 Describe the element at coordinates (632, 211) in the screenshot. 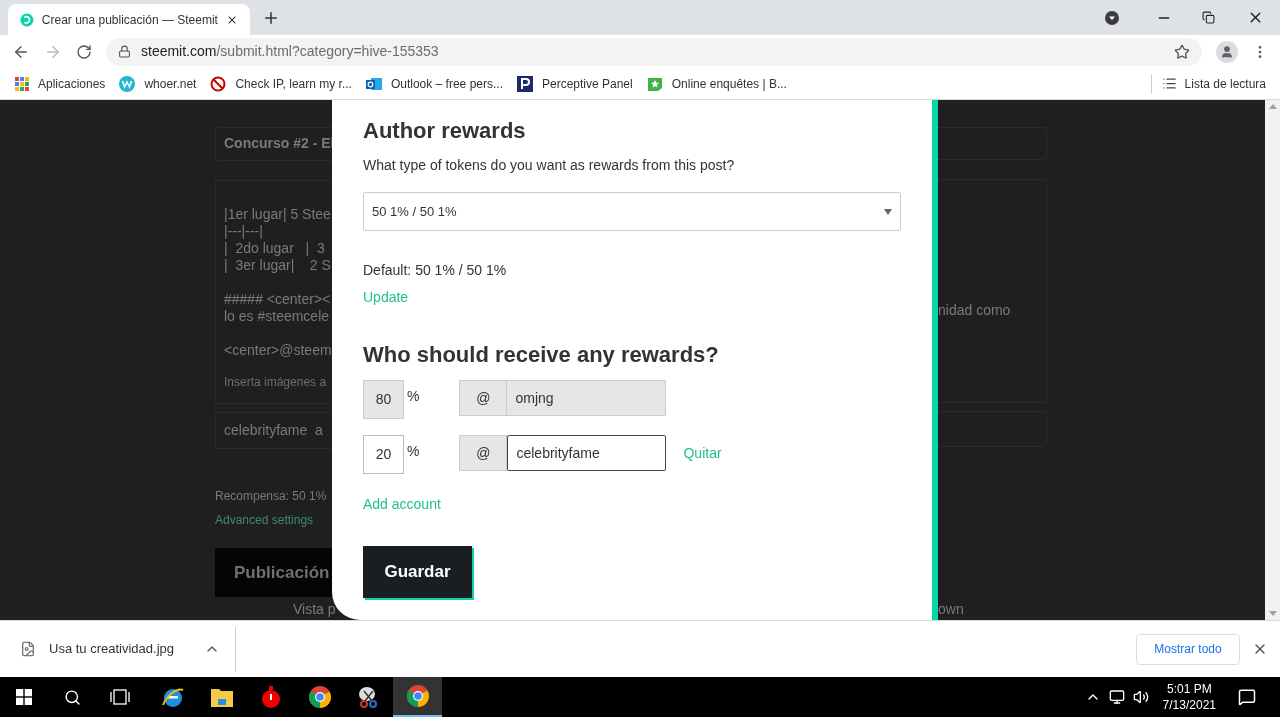

I see `reward-type-select: 50 1% / 50 1%` at that location.